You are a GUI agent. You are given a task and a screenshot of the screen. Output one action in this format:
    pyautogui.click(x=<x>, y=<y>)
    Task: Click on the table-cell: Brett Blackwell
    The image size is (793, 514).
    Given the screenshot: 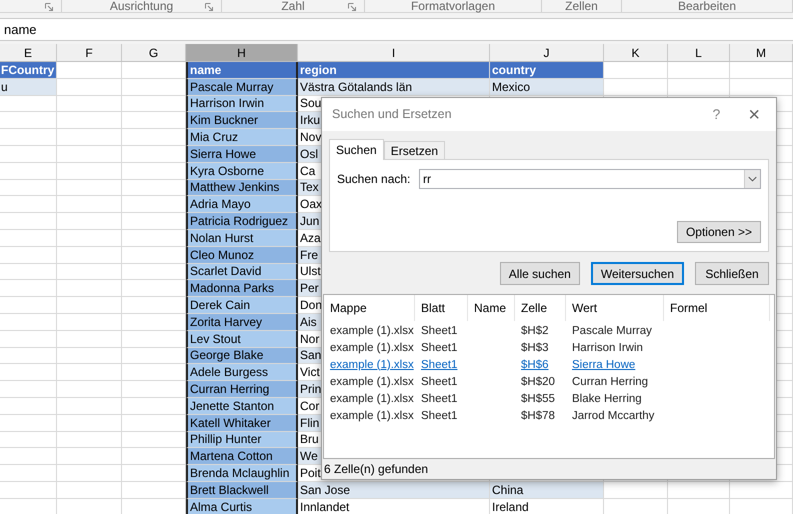 What is the action you would take?
    pyautogui.click(x=229, y=490)
    